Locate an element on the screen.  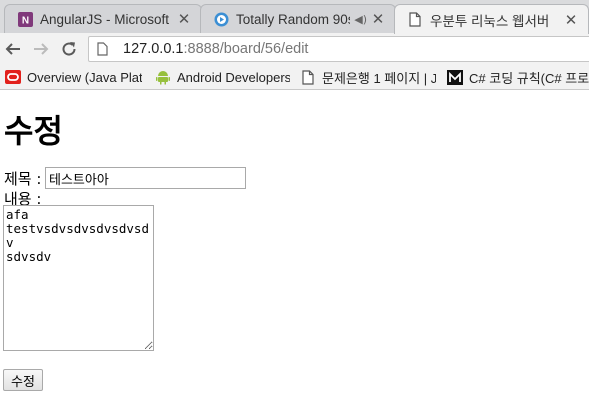
tab-title: Totally Random 90s is located at coordinates (293, 19).